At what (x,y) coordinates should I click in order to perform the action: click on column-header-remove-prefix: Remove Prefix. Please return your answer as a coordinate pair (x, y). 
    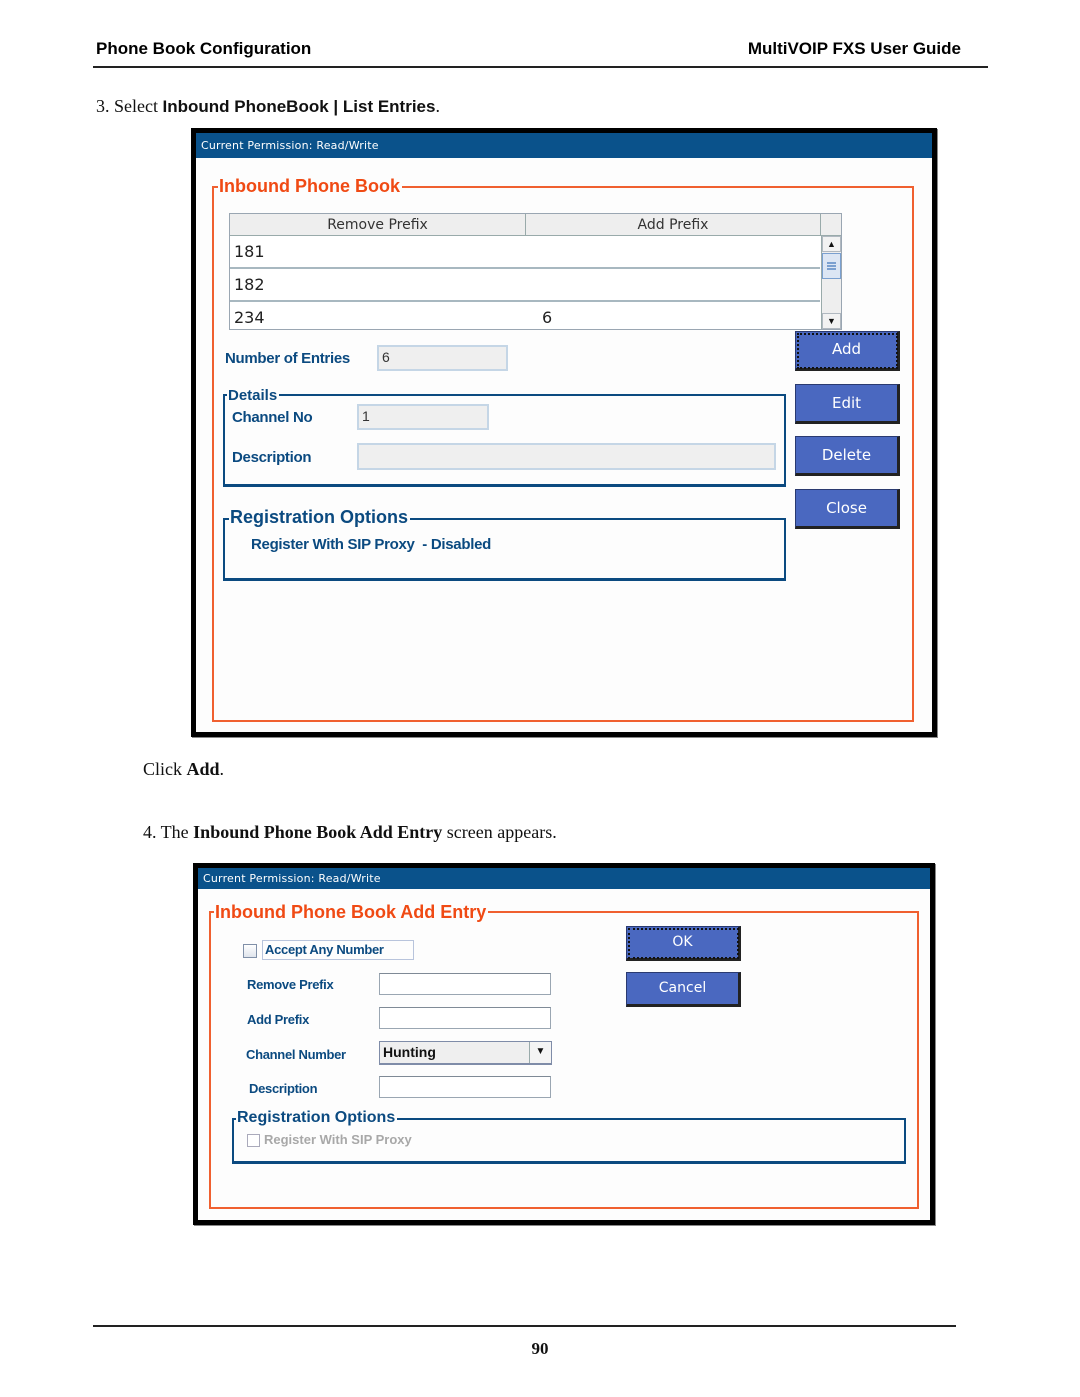
    Looking at the image, I should click on (378, 225).